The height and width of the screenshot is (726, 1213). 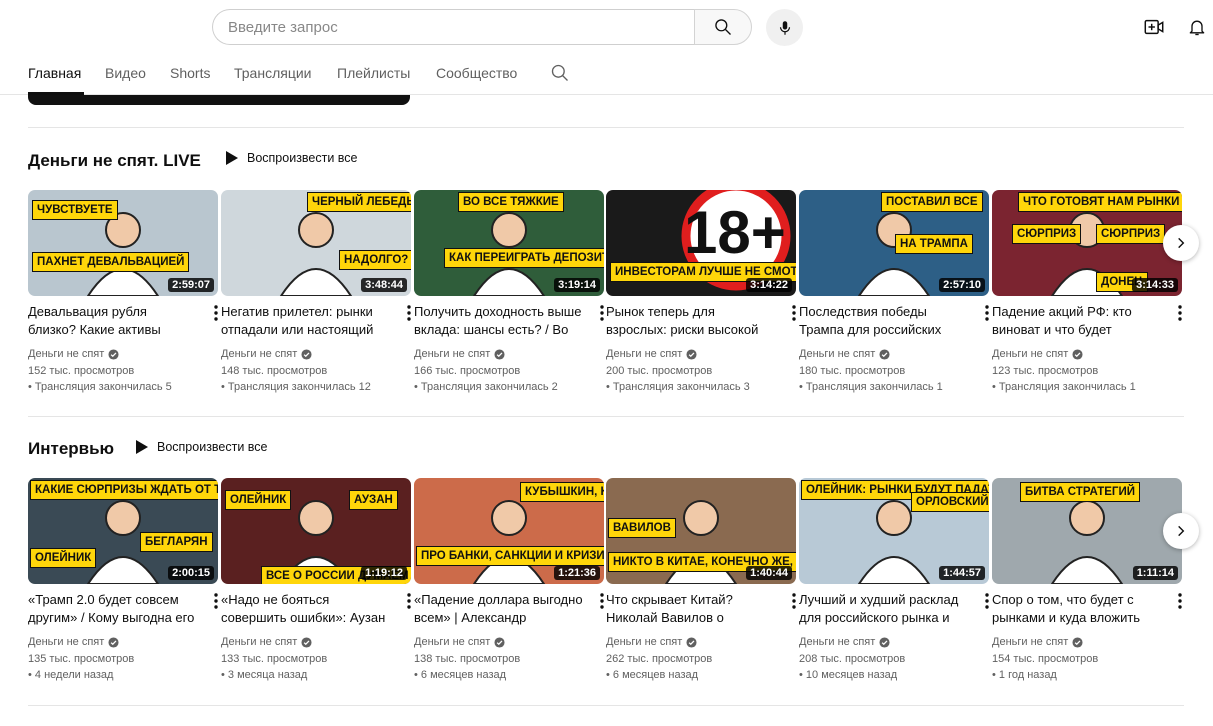 What do you see at coordinates (467, 659) in the screenshot?
I see `view-count: 138 тыс. просмотров` at bounding box center [467, 659].